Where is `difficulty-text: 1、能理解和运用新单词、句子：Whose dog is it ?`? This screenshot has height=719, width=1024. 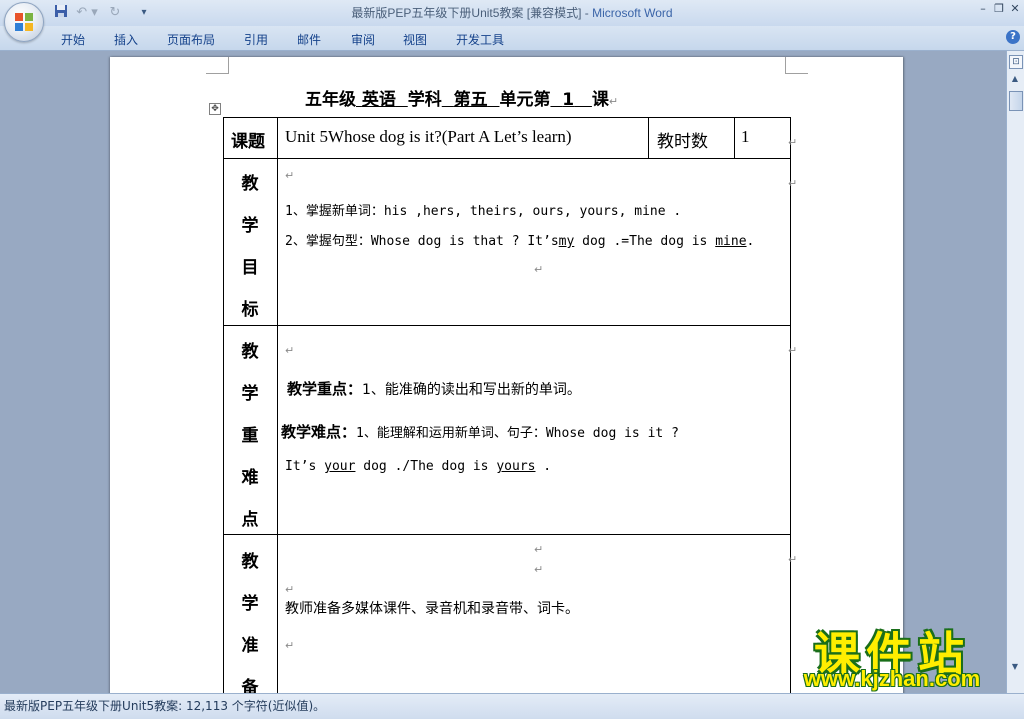 difficulty-text: 1、能理解和运用新单词、句子：Whose dog is it ? is located at coordinates (517, 433).